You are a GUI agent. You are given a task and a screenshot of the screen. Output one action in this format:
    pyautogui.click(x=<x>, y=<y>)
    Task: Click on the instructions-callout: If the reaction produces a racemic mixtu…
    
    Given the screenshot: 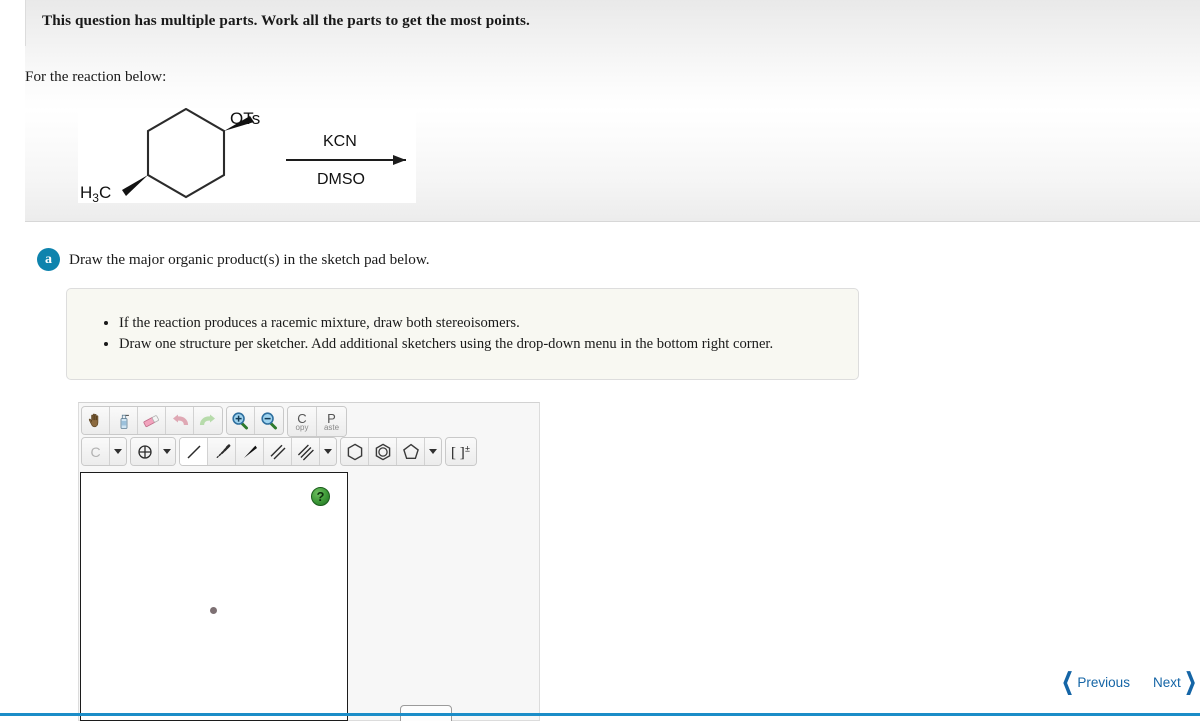 What is the action you would take?
    pyautogui.click(x=462, y=334)
    